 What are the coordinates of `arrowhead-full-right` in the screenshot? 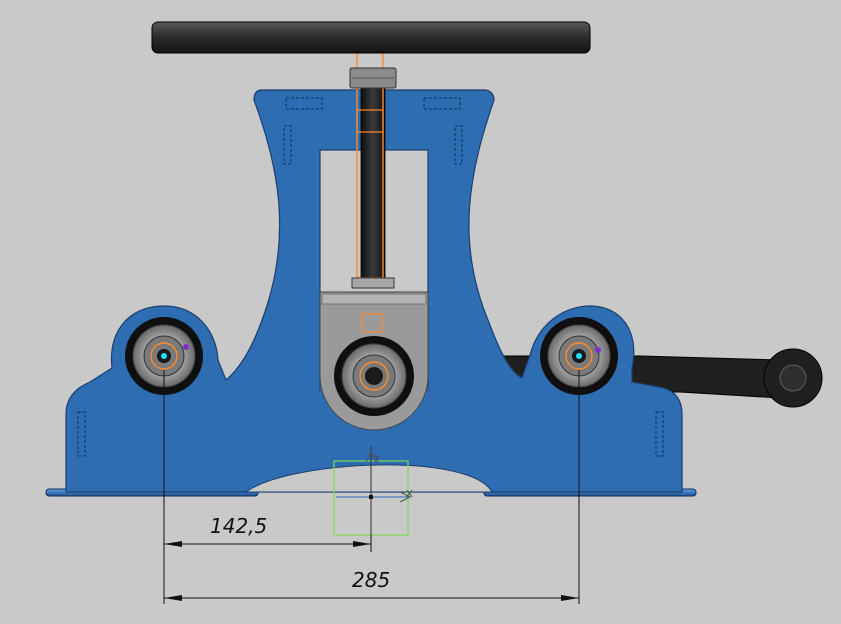 It's located at (570, 598).